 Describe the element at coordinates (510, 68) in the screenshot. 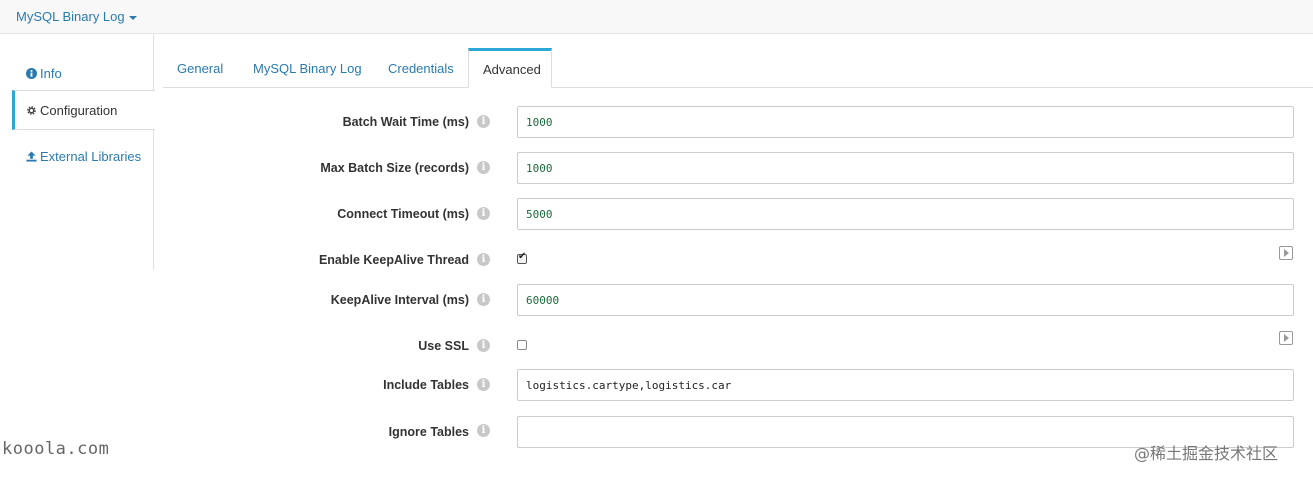

I see `tab-advanced: Advanced` at that location.